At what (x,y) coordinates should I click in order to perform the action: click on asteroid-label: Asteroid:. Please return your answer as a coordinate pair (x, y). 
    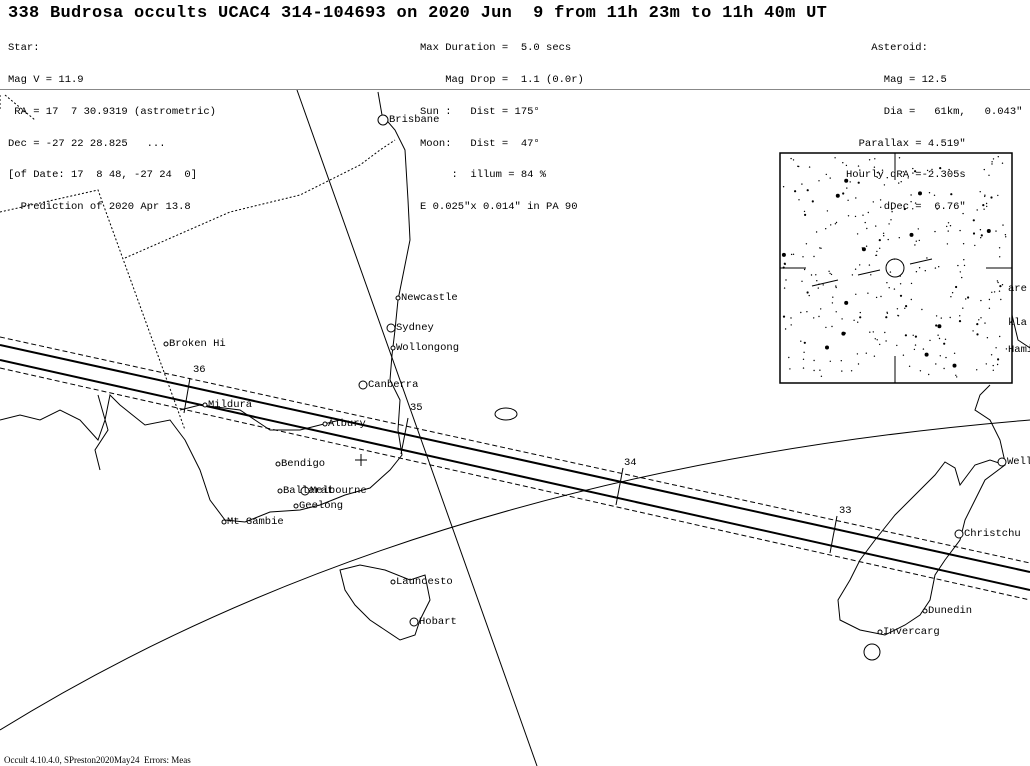
    Looking at the image, I should click on (887, 48).